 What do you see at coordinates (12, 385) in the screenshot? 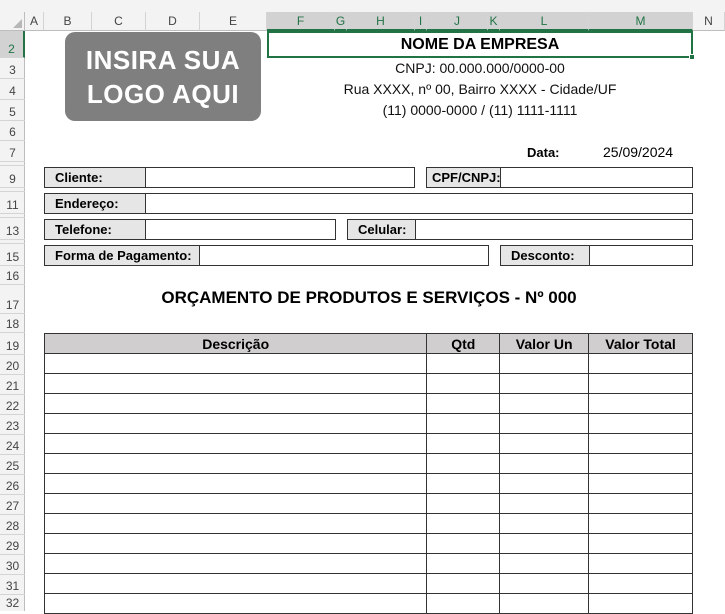
I see `row-header-21: 21` at bounding box center [12, 385].